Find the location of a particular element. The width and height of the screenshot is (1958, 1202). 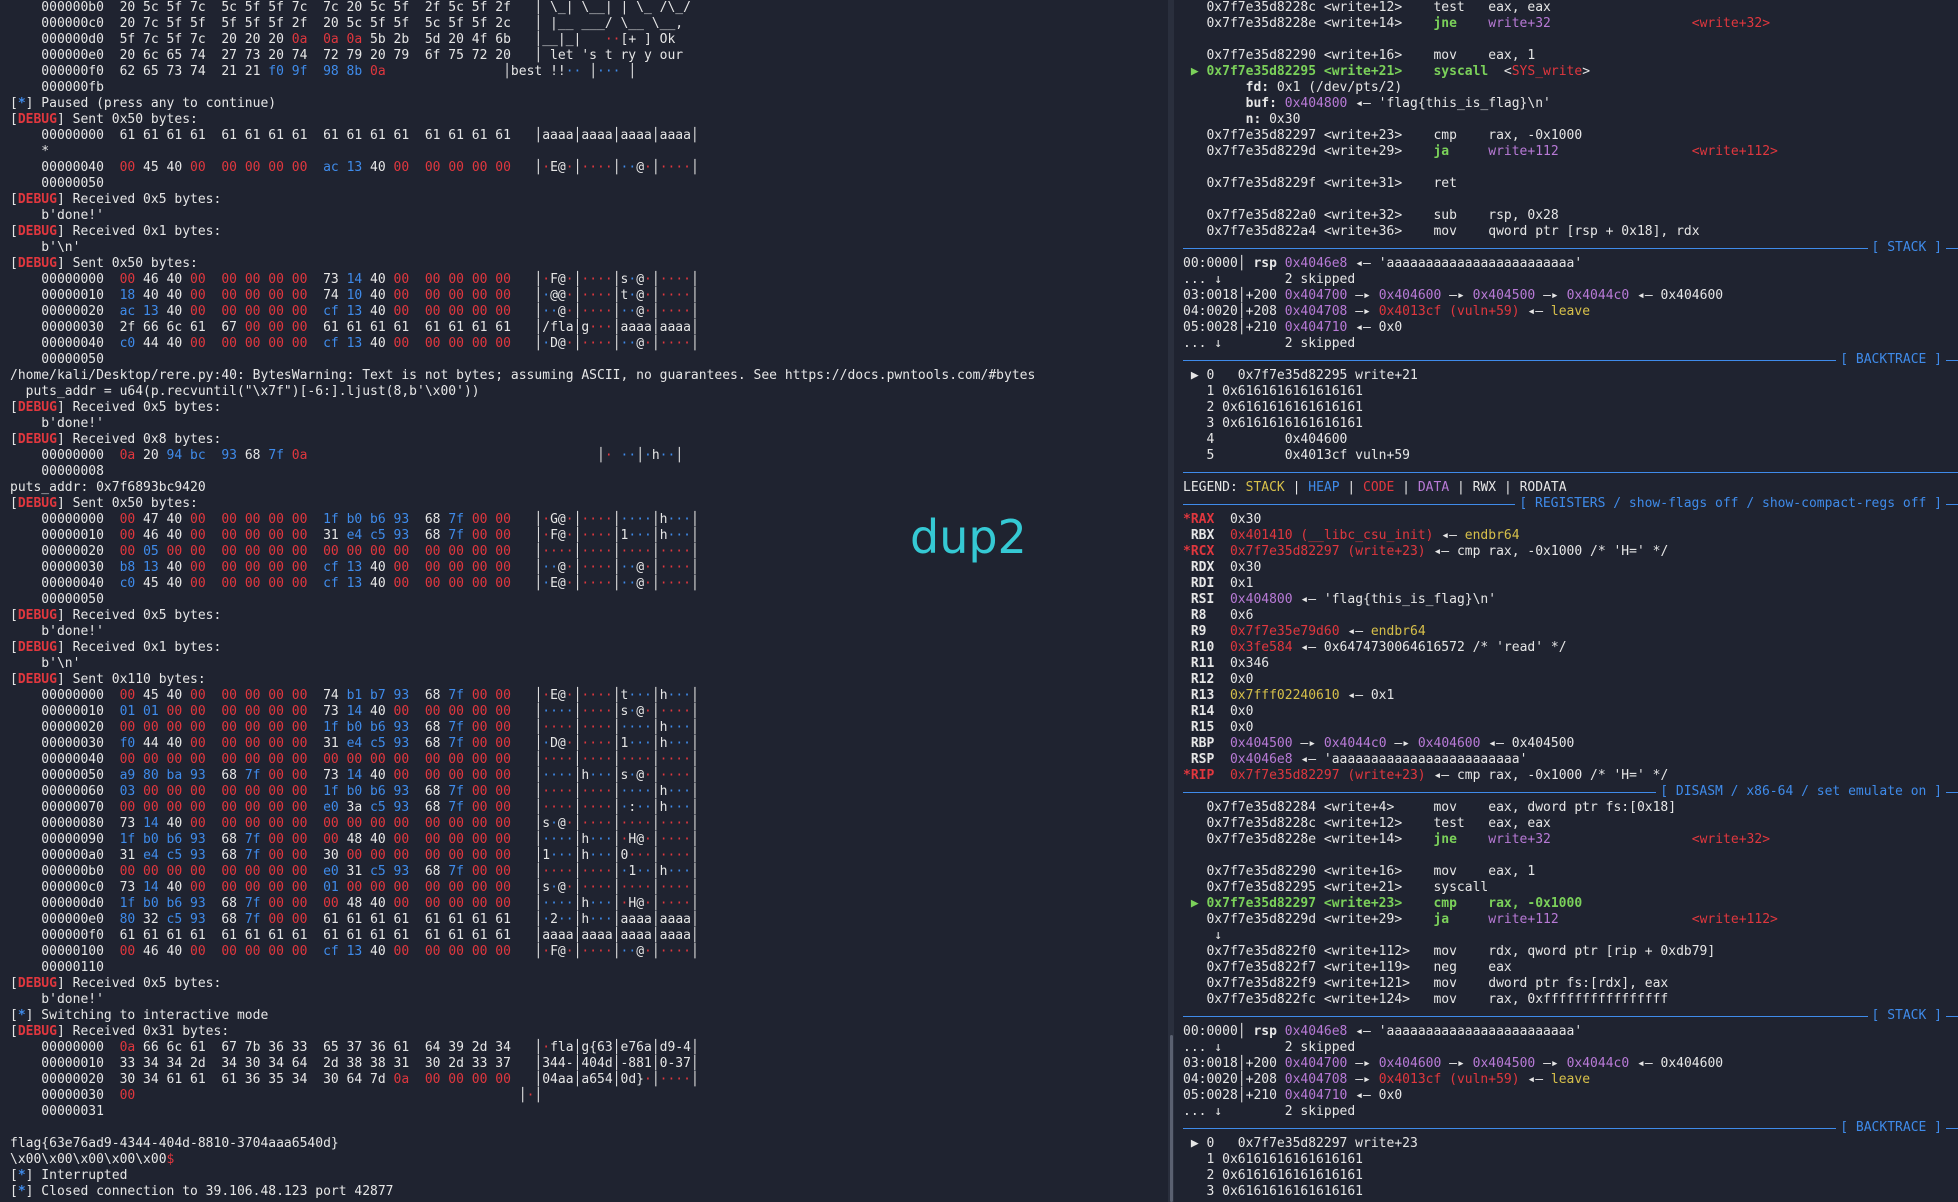

terminal-line: 05:0028│+210 0x404710 ◂— 0x0 is located at coordinates (1570, 328).